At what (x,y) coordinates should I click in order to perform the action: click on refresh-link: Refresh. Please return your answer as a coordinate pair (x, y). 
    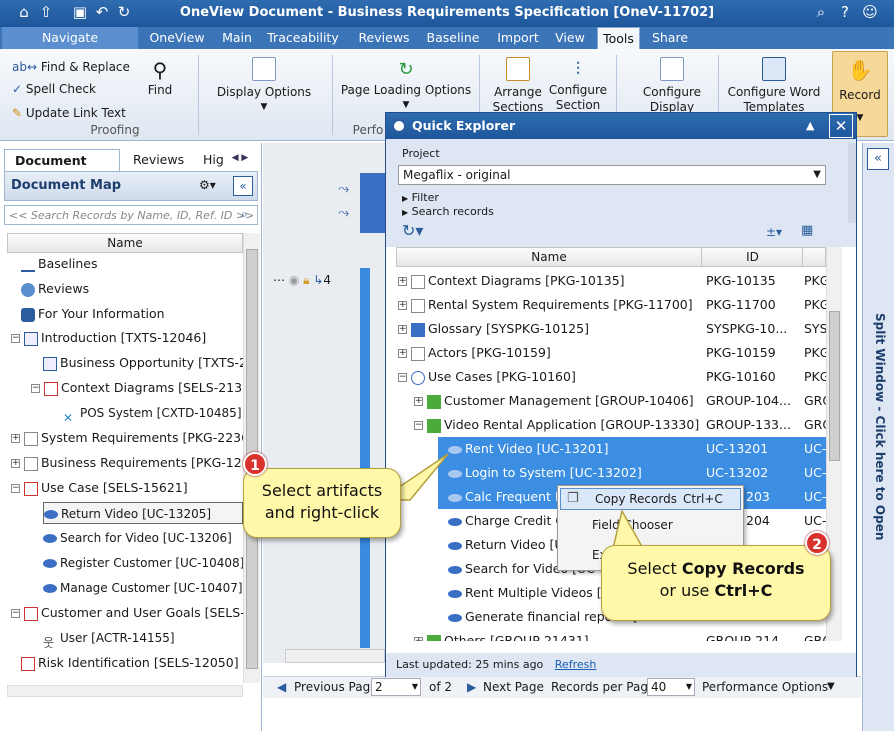
    Looking at the image, I should click on (576, 664).